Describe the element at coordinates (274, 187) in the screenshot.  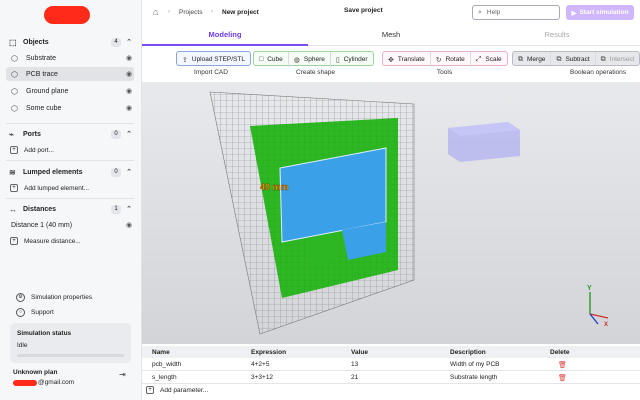
I see `distance-measure-label: 40 mm` at that location.